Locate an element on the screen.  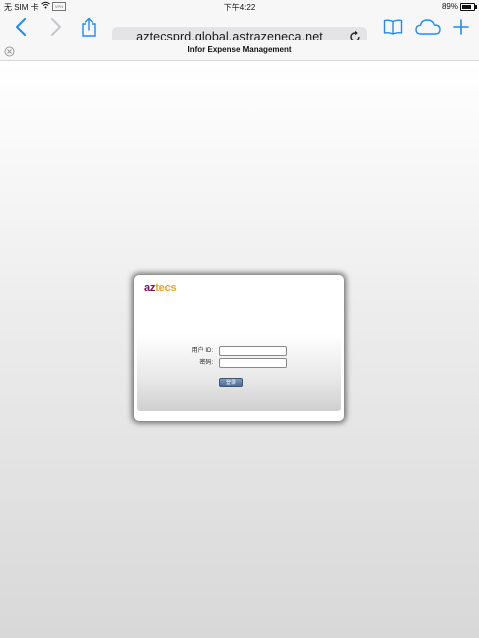
forward-button is located at coordinates (56, 26).